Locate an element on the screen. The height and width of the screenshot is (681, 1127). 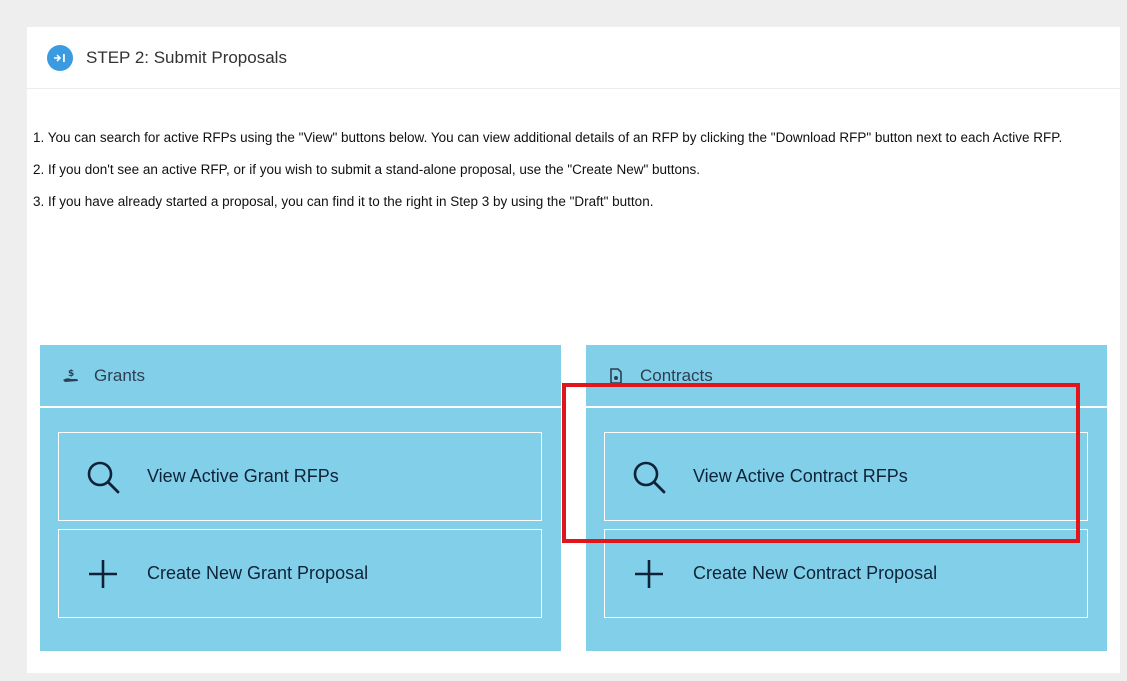
view-active-grant-rfps-button: View Active Grant RFPs is located at coordinates (300, 476).